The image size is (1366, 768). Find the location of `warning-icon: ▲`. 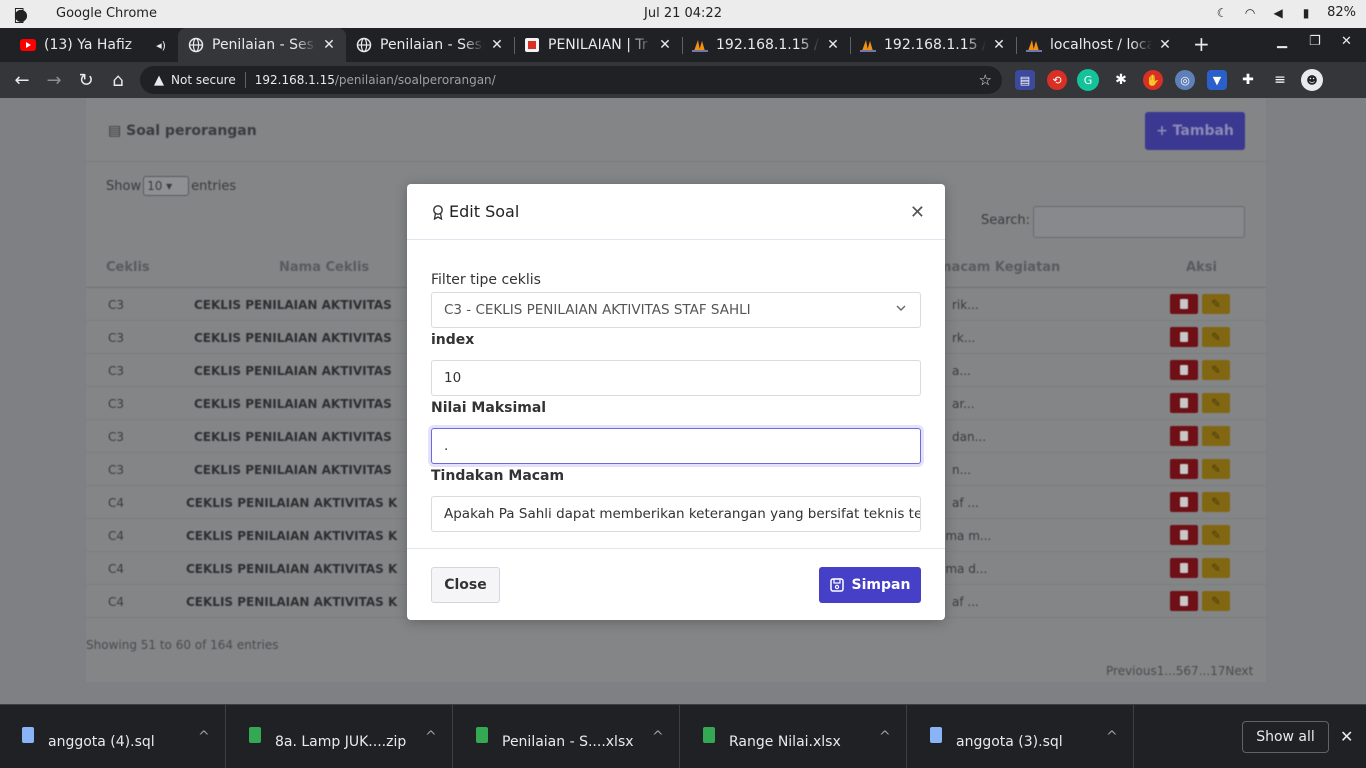

warning-icon: ▲ is located at coordinates (159, 80).